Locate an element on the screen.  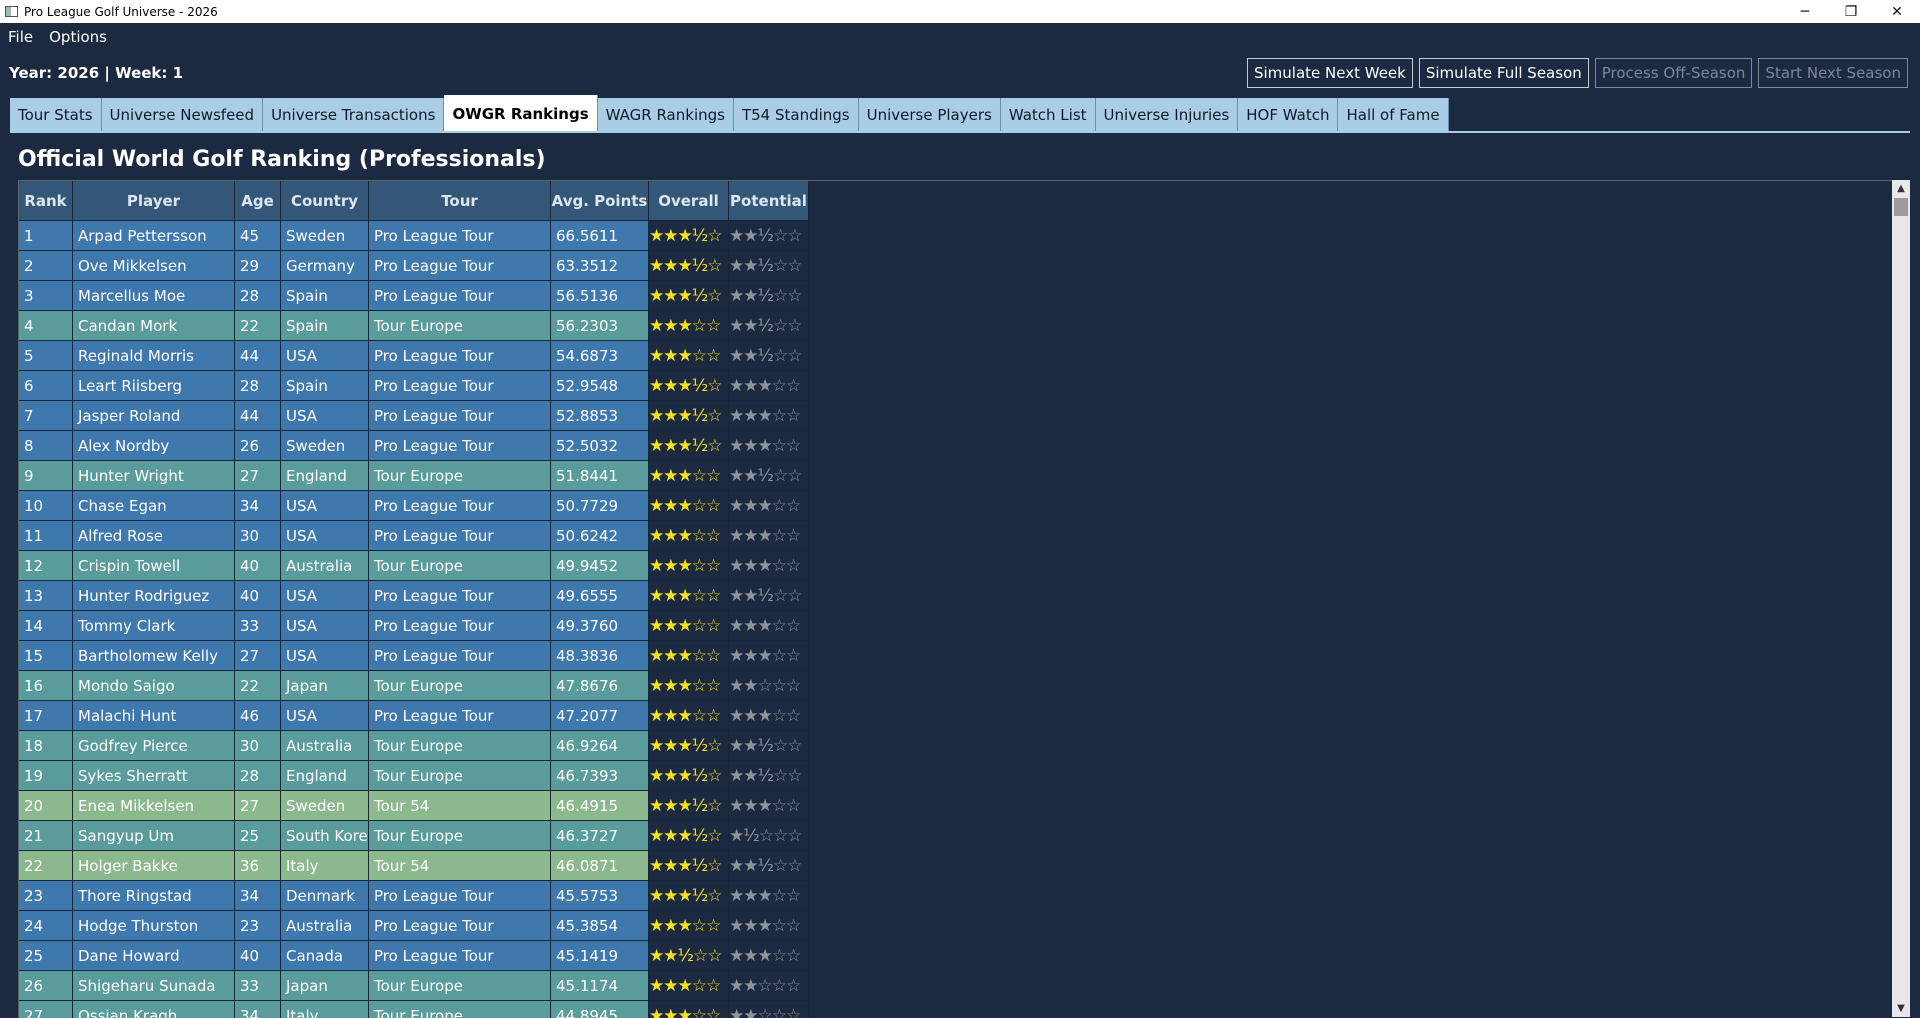
rank-cell: 6 is located at coordinates (46, 386).